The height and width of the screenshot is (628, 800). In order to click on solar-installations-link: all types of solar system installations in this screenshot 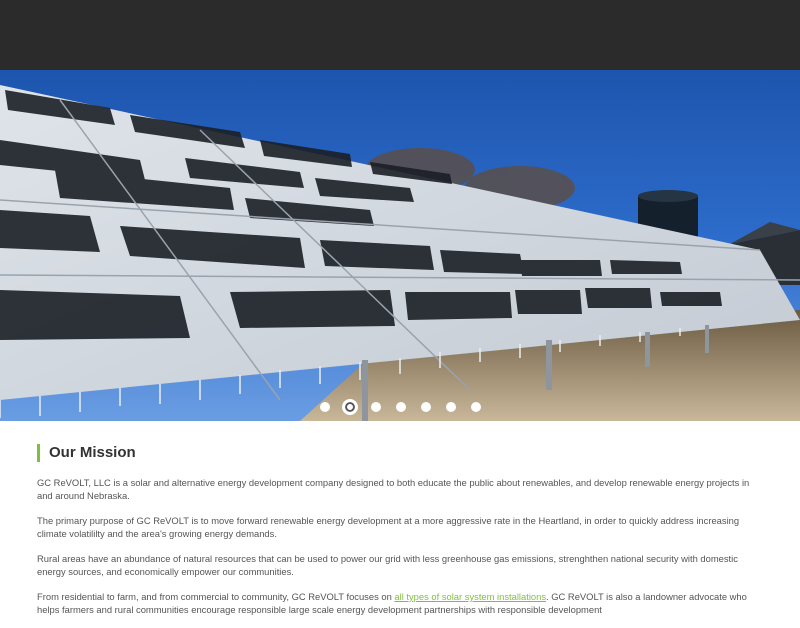, I will do `click(470, 596)`.